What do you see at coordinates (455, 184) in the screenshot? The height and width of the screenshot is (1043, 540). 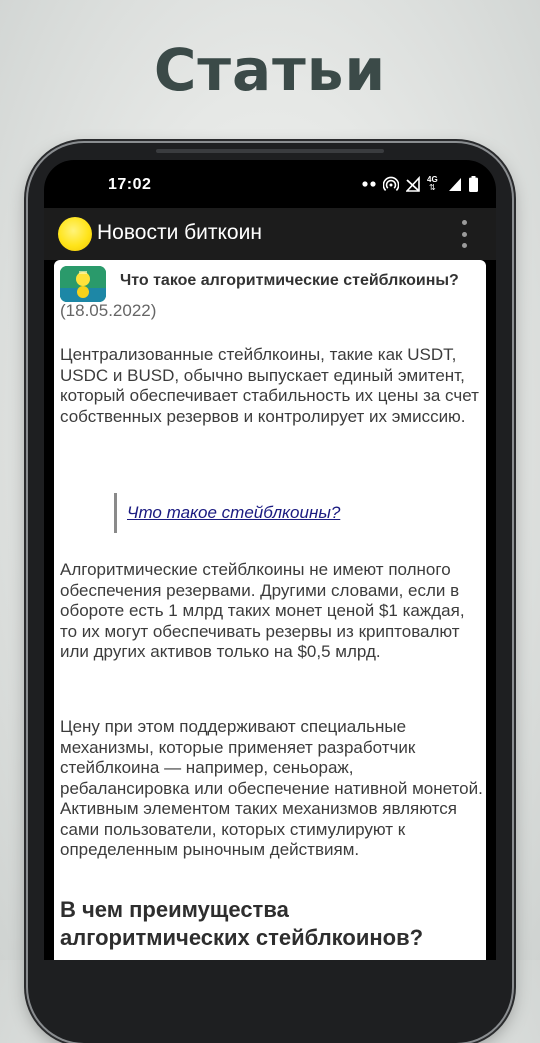 I see `signal-icon` at bounding box center [455, 184].